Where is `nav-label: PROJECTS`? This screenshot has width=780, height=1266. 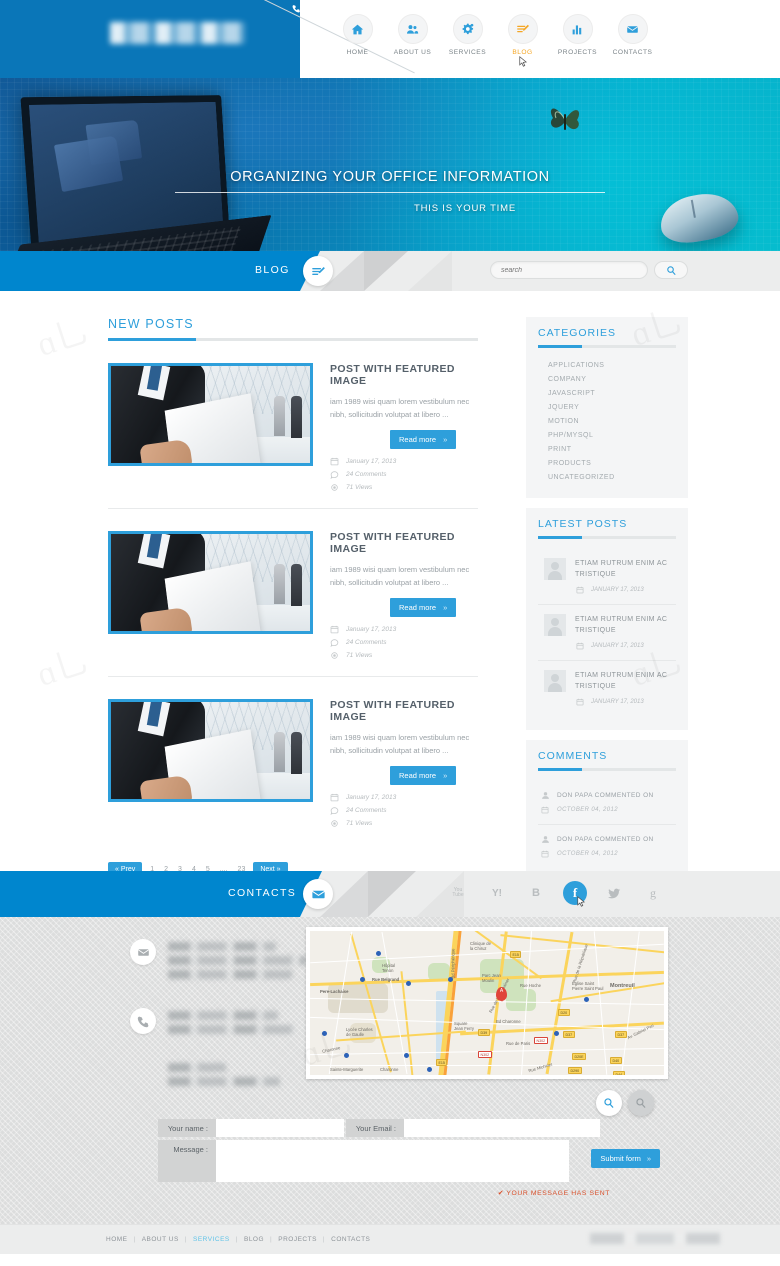 nav-label: PROJECTS is located at coordinates (577, 52).